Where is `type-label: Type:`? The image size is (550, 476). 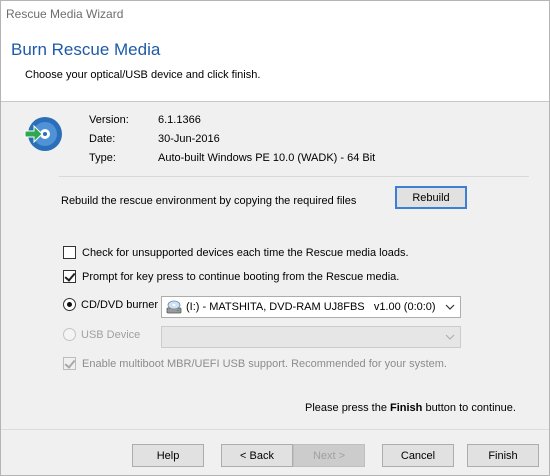
type-label: Type: is located at coordinates (102, 158).